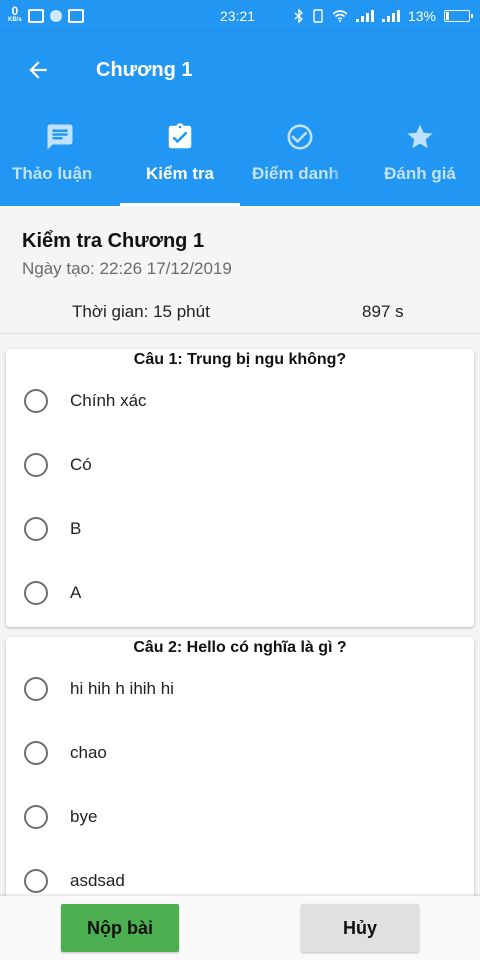  What do you see at coordinates (127, 268) in the screenshot?
I see `quiz-created-date: Ngày tạo: 22:26 17/12/2019` at bounding box center [127, 268].